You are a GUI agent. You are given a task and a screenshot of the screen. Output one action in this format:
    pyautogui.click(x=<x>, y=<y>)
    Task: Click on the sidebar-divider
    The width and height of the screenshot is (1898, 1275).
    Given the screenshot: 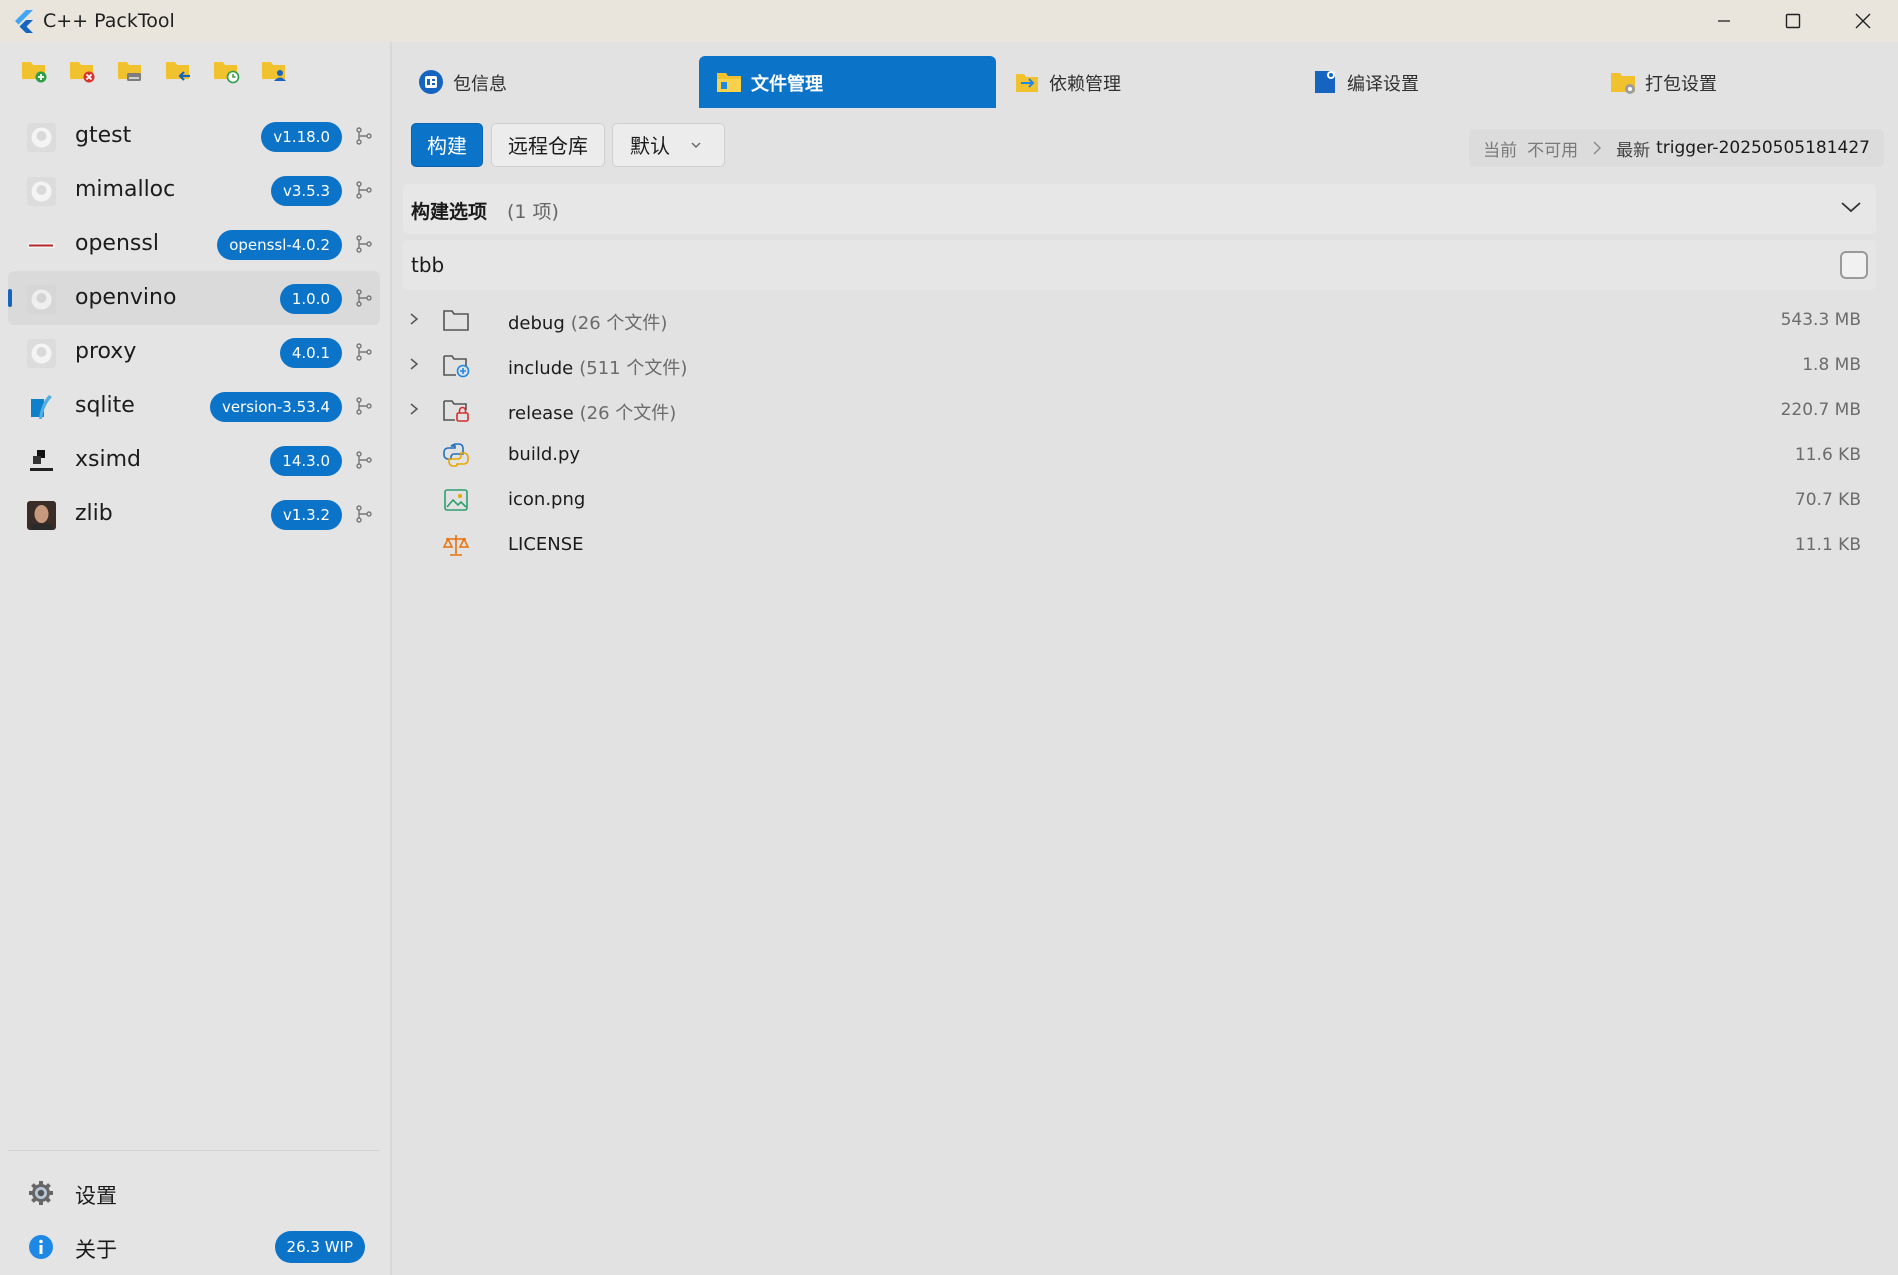 What is the action you would take?
    pyautogui.click(x=194, y=1150)
    